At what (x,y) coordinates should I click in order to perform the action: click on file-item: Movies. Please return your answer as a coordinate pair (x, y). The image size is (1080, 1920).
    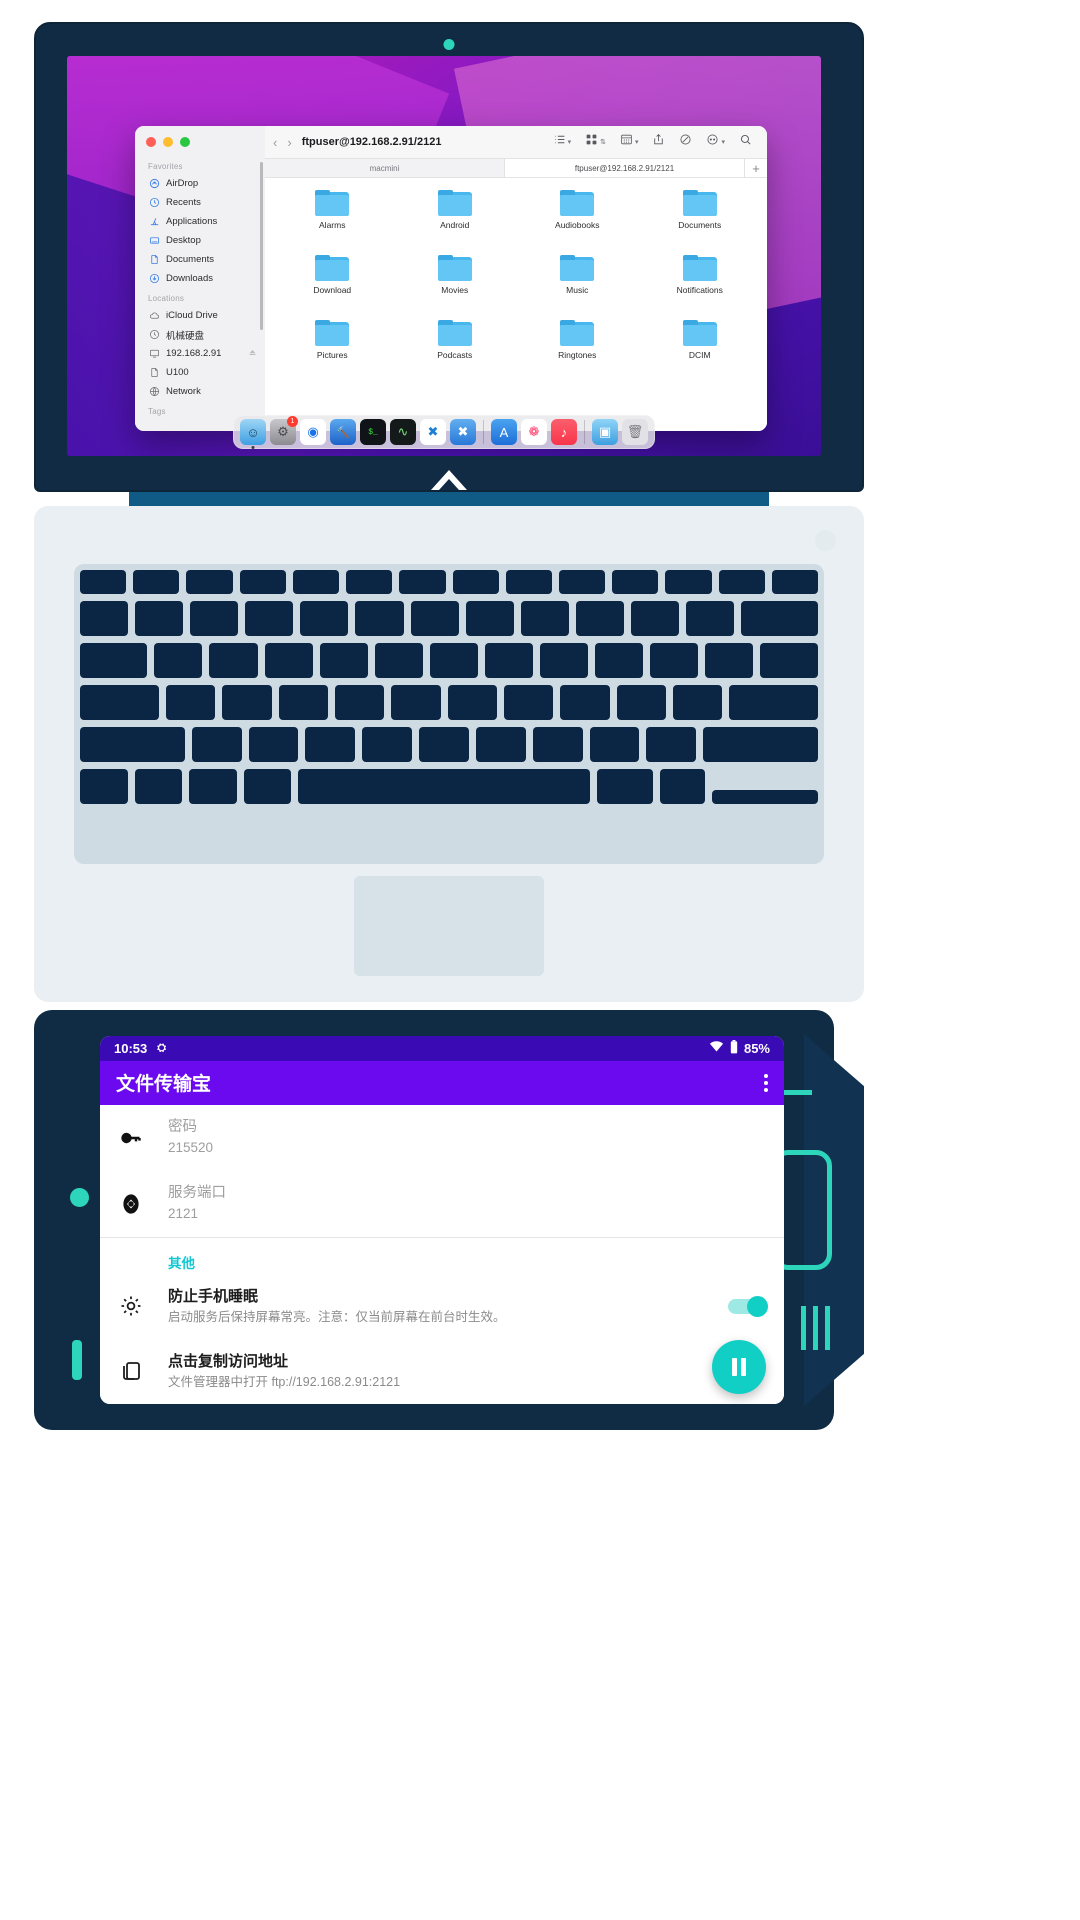
    Looking at the image, I should click on (455, 287).